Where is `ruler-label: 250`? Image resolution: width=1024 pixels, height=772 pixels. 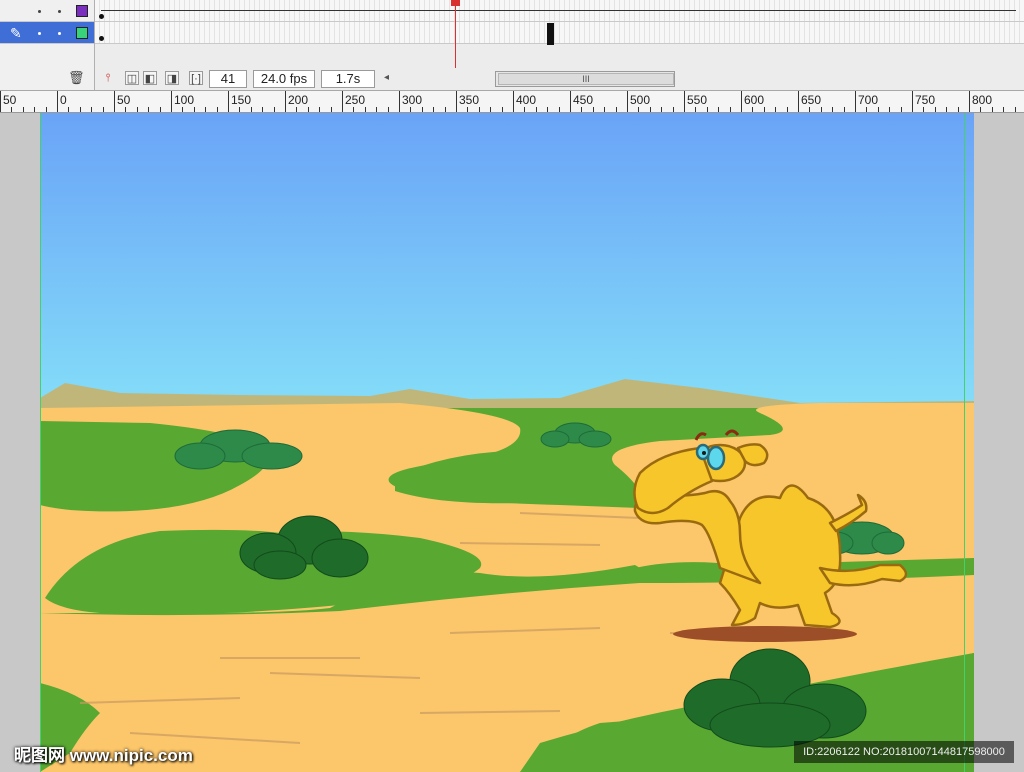 ruler-label: 250 is located at coordinates (355, 100).